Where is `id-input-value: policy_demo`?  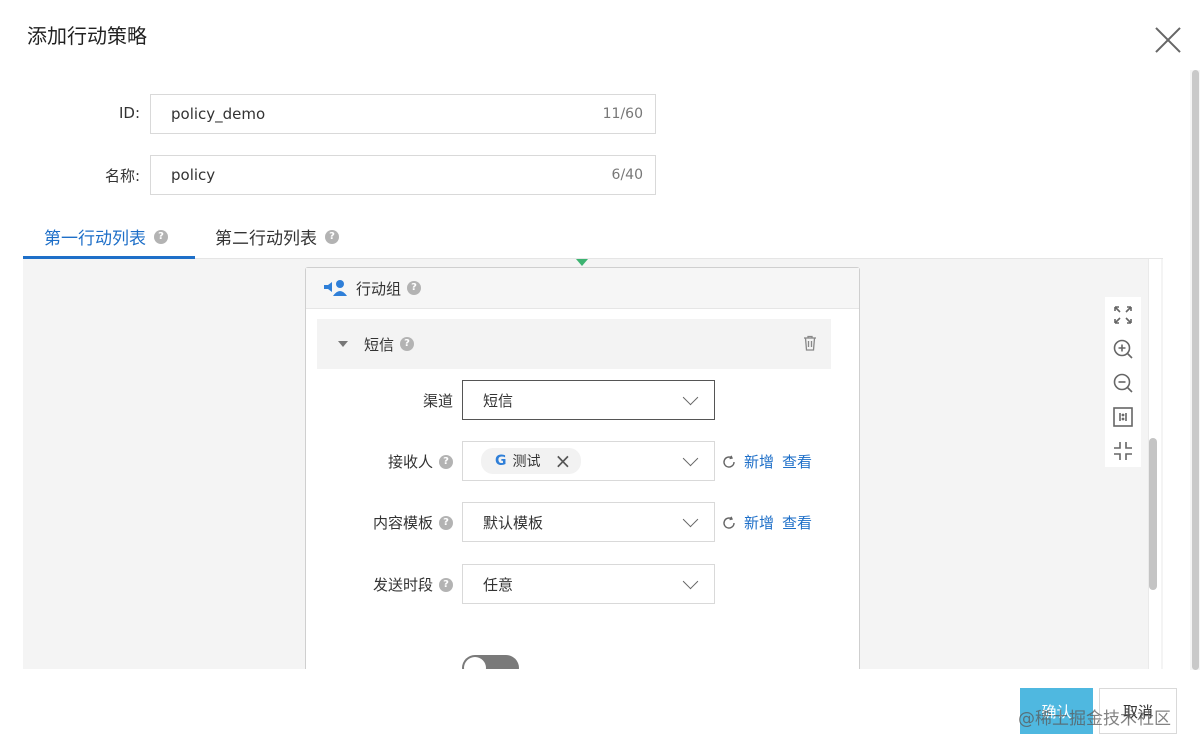 id-input-value: policy_demo is located at coordinates (218, 114).